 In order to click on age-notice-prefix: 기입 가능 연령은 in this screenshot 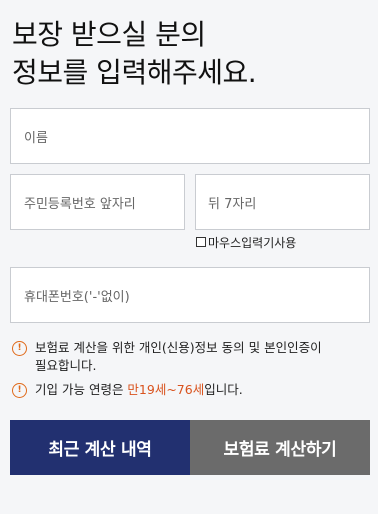, I will do `click(81, 389)`.